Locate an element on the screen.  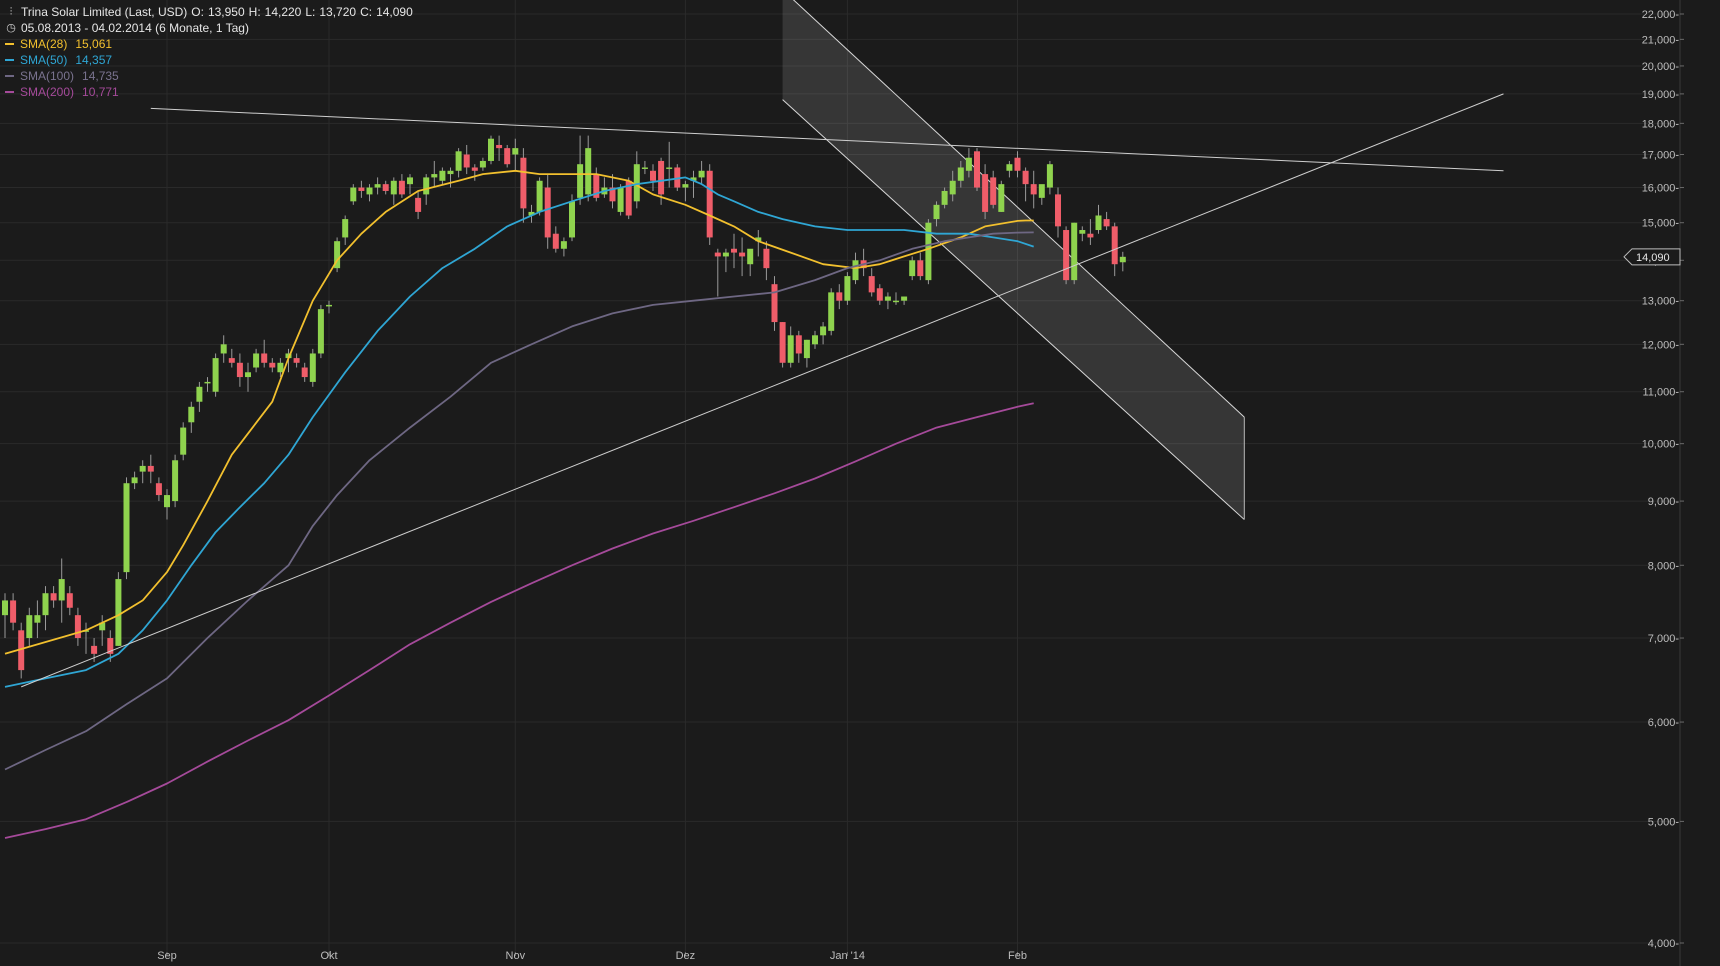
high-label: H: is located at coordinates (254, 12).